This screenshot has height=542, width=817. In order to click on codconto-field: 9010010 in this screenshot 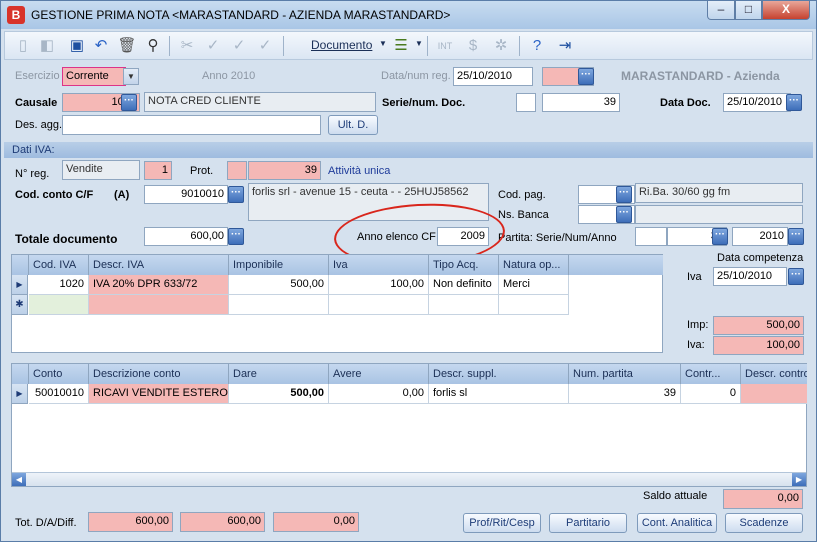, I will do `click(186, 194)`.